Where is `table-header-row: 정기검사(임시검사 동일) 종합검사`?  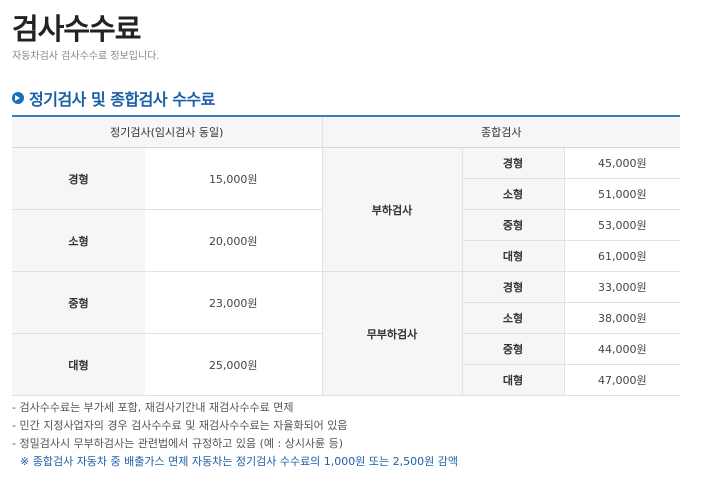 table-header-row: 정기검사(임시검사 동일) 종합검사 is located at coordinates (346, 131).